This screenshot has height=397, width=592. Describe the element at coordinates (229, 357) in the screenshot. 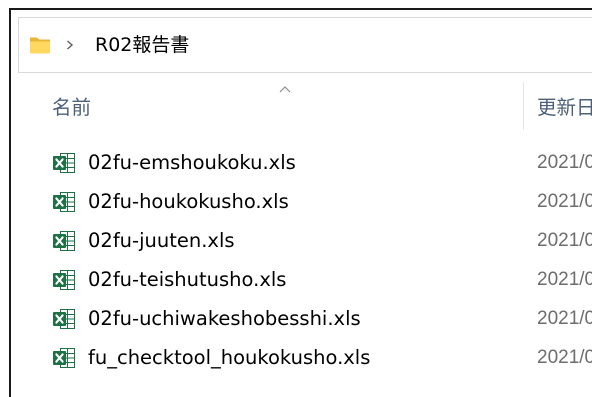

I see `file-name: fu_checktool_houkokusho.xls` at that location.